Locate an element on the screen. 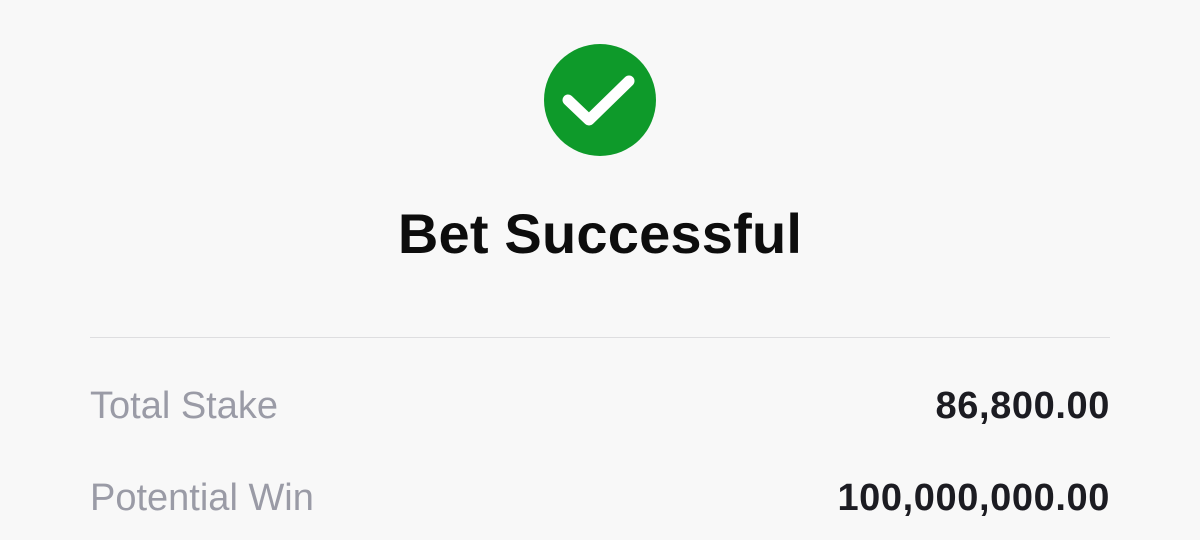 This screenshot has height=540, width=1200. total-stake-value: 86,800.00 is located at coordinates (1022, 405).